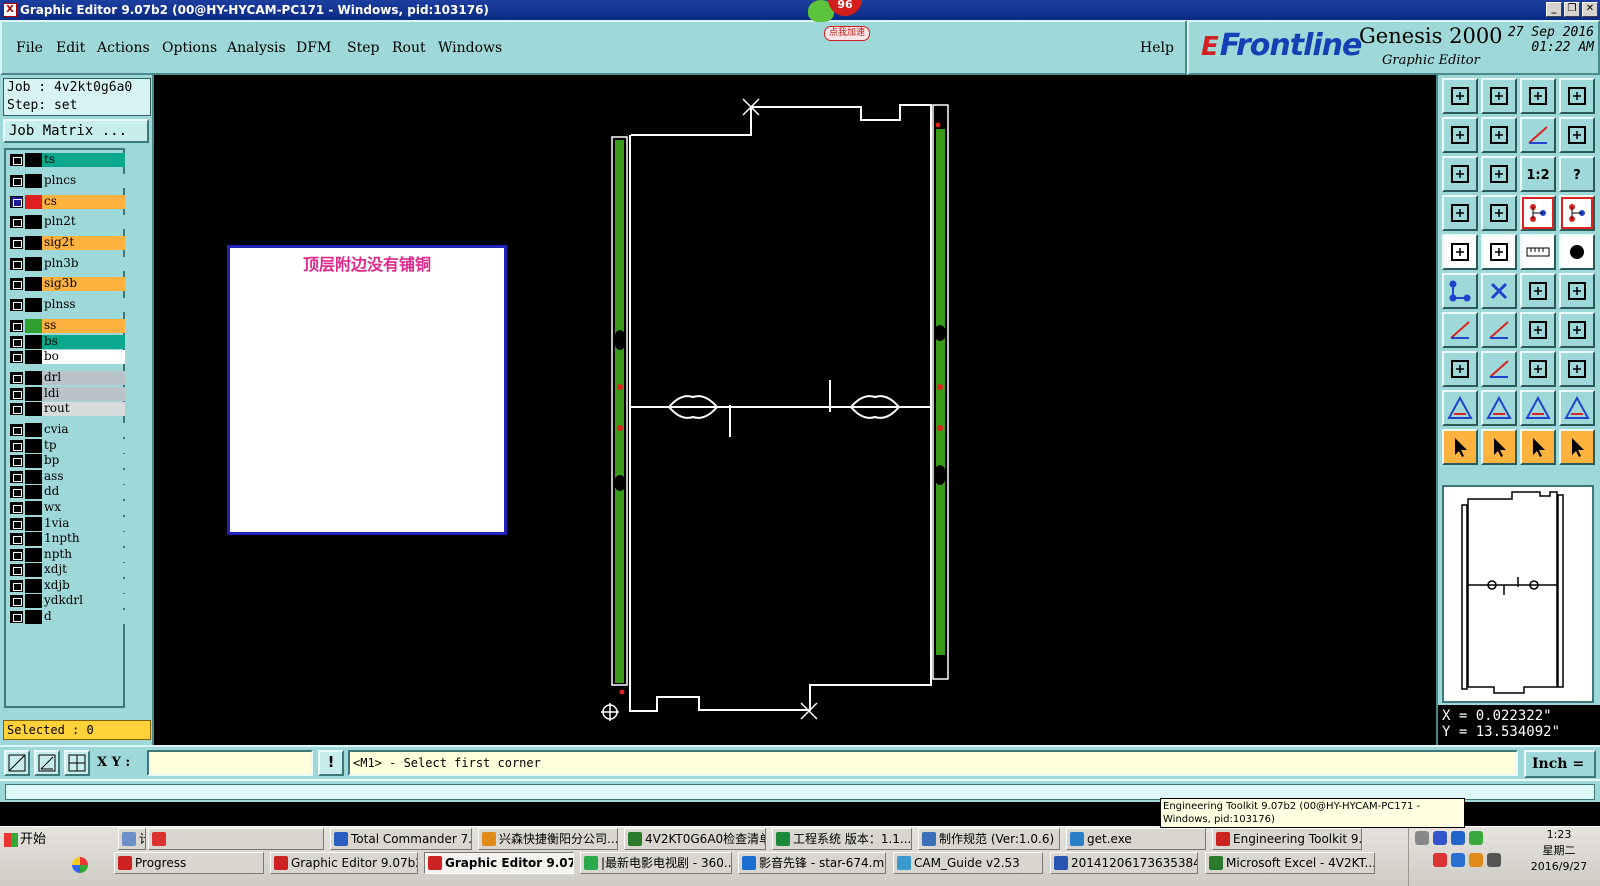 The image size is (1600, 886). What do you see at coordinates (83, 222) in the screenshot?
I see `layer-name: pln2t` at bounding box center [83, 222].